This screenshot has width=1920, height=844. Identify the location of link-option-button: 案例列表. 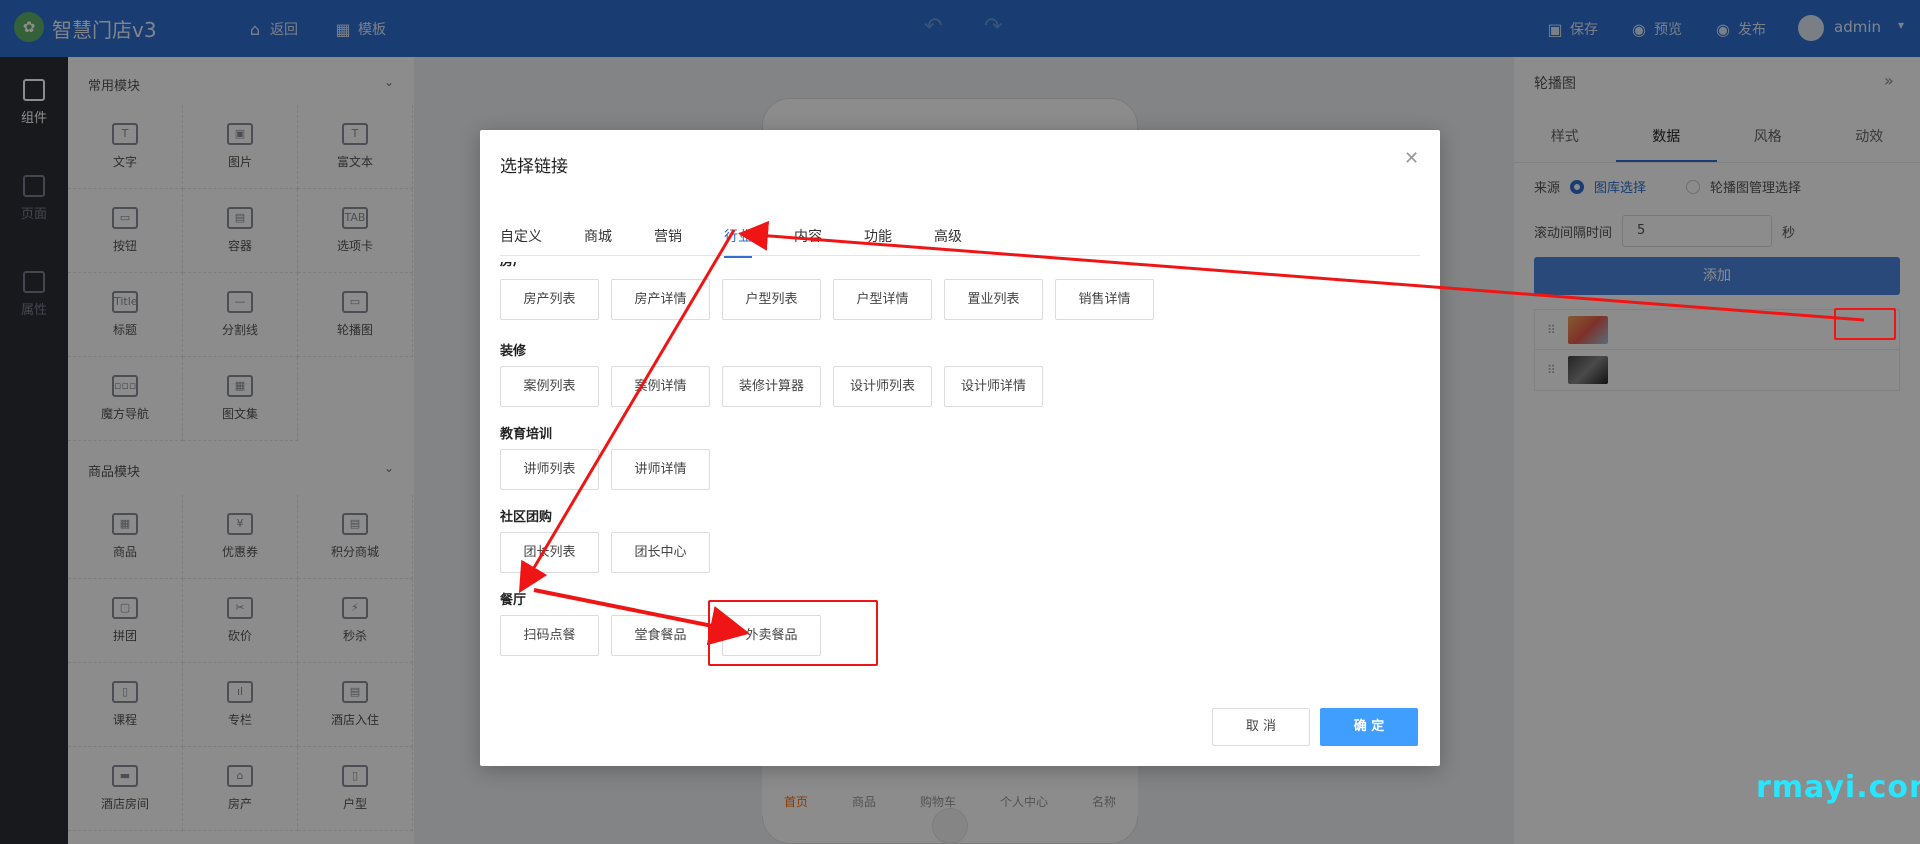
(549, 386).